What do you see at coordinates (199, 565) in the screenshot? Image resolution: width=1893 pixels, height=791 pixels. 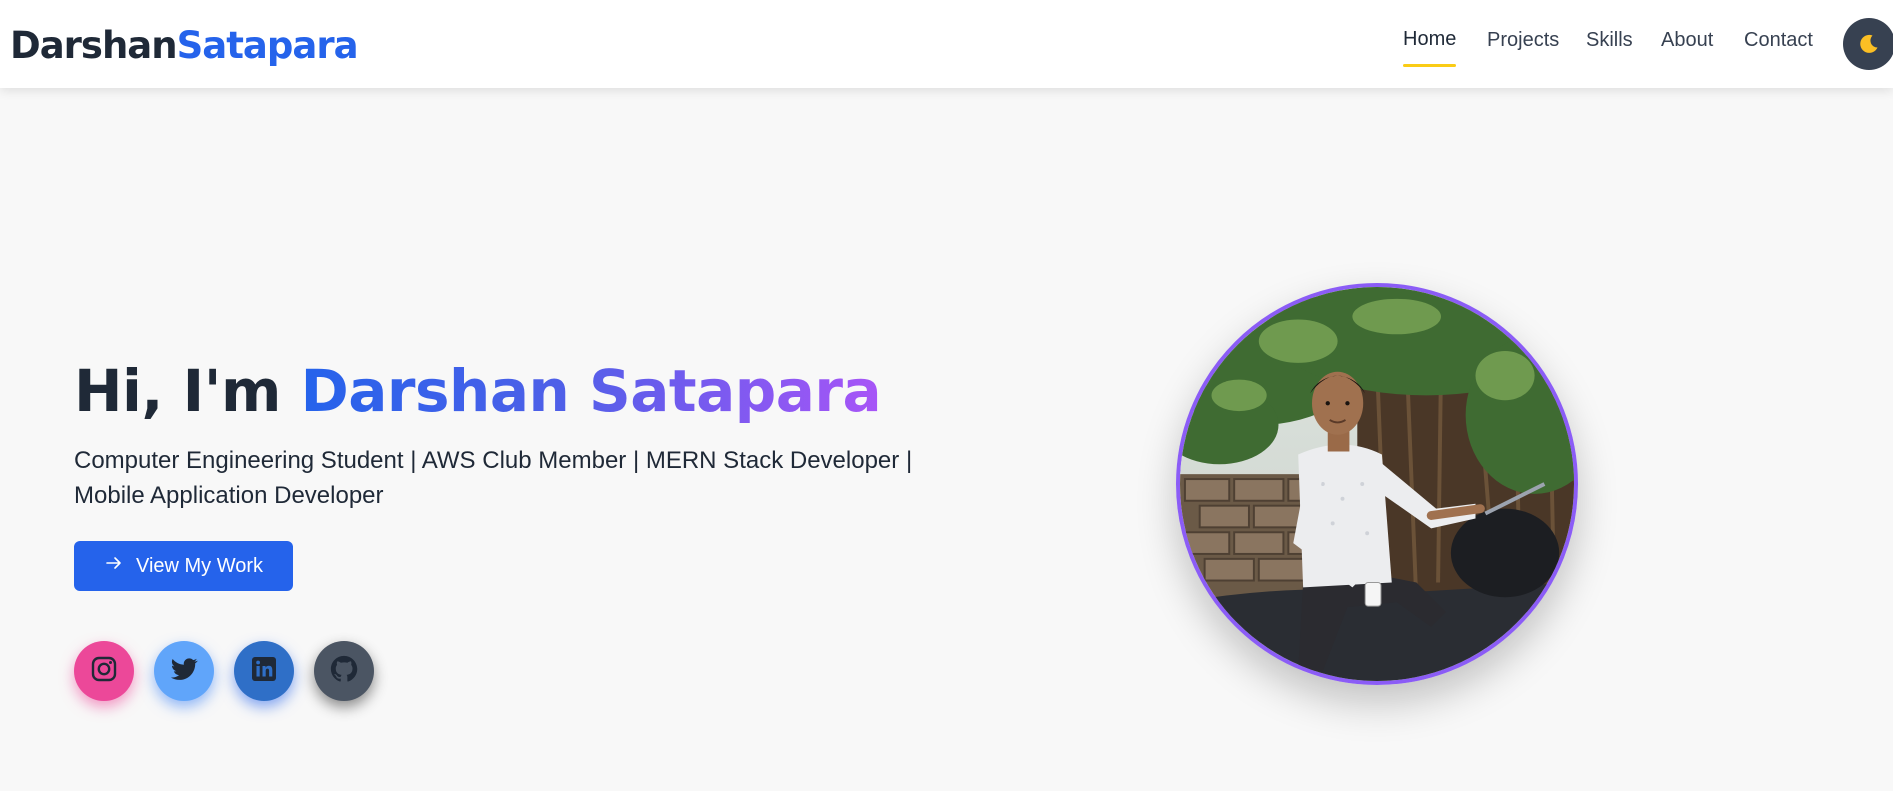 I see `view-my-work-label: View My Work` at bounding box center [199, 565].